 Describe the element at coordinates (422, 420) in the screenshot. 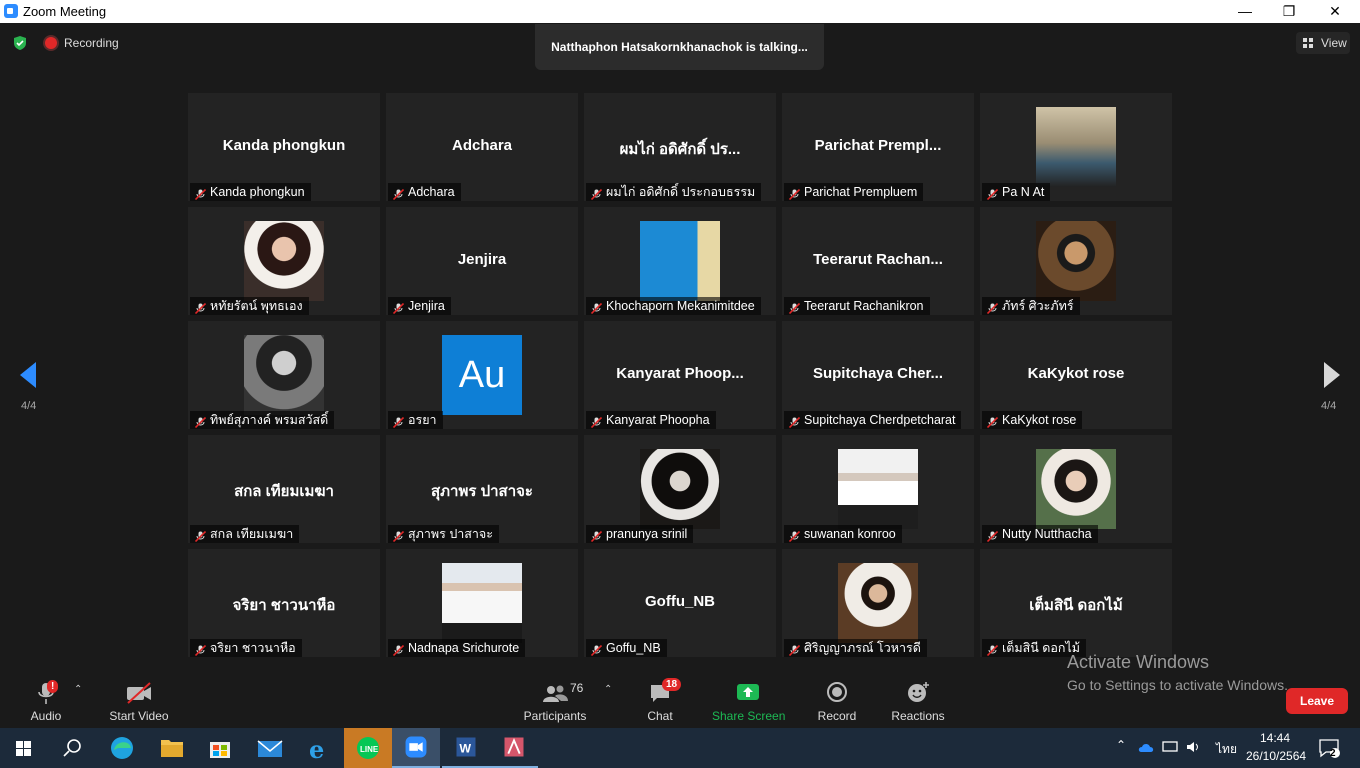

I see `participant-name-text: อรยา` at that location.